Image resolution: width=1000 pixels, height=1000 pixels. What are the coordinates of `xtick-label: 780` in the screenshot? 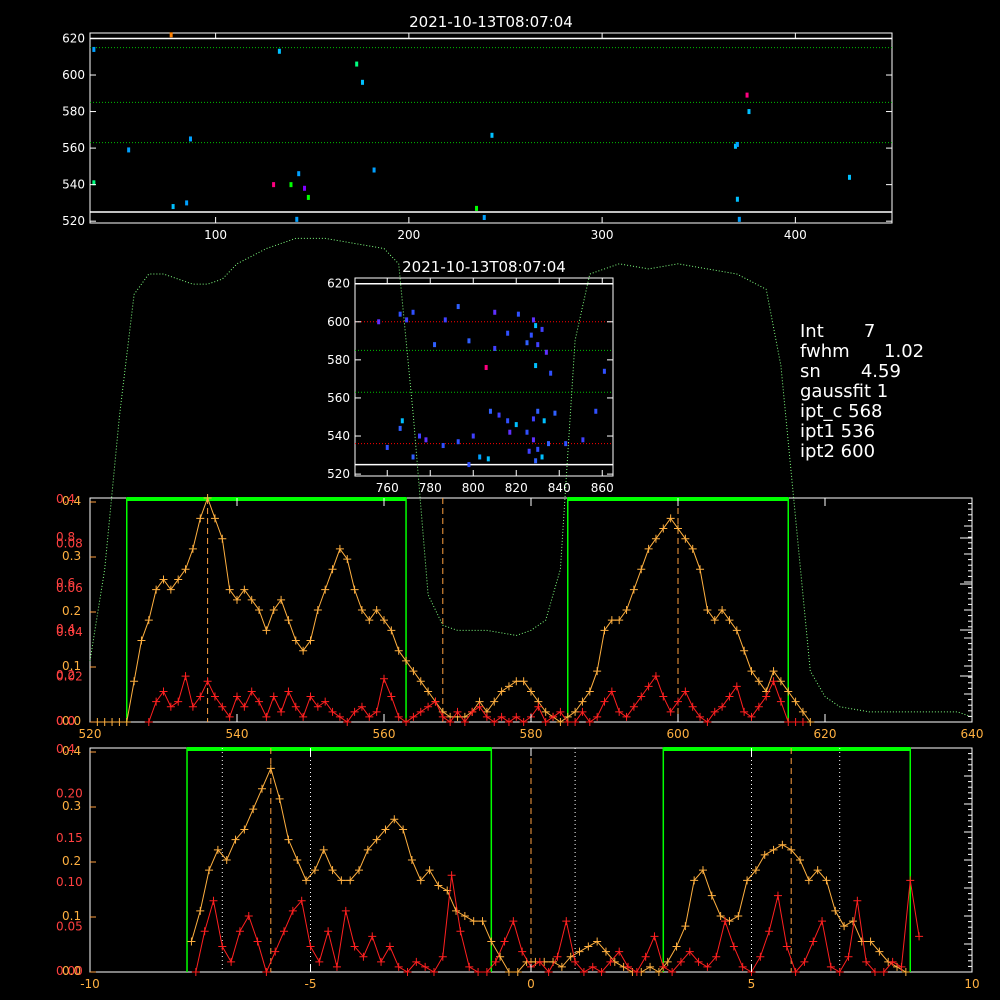 It's located at (430, 488).